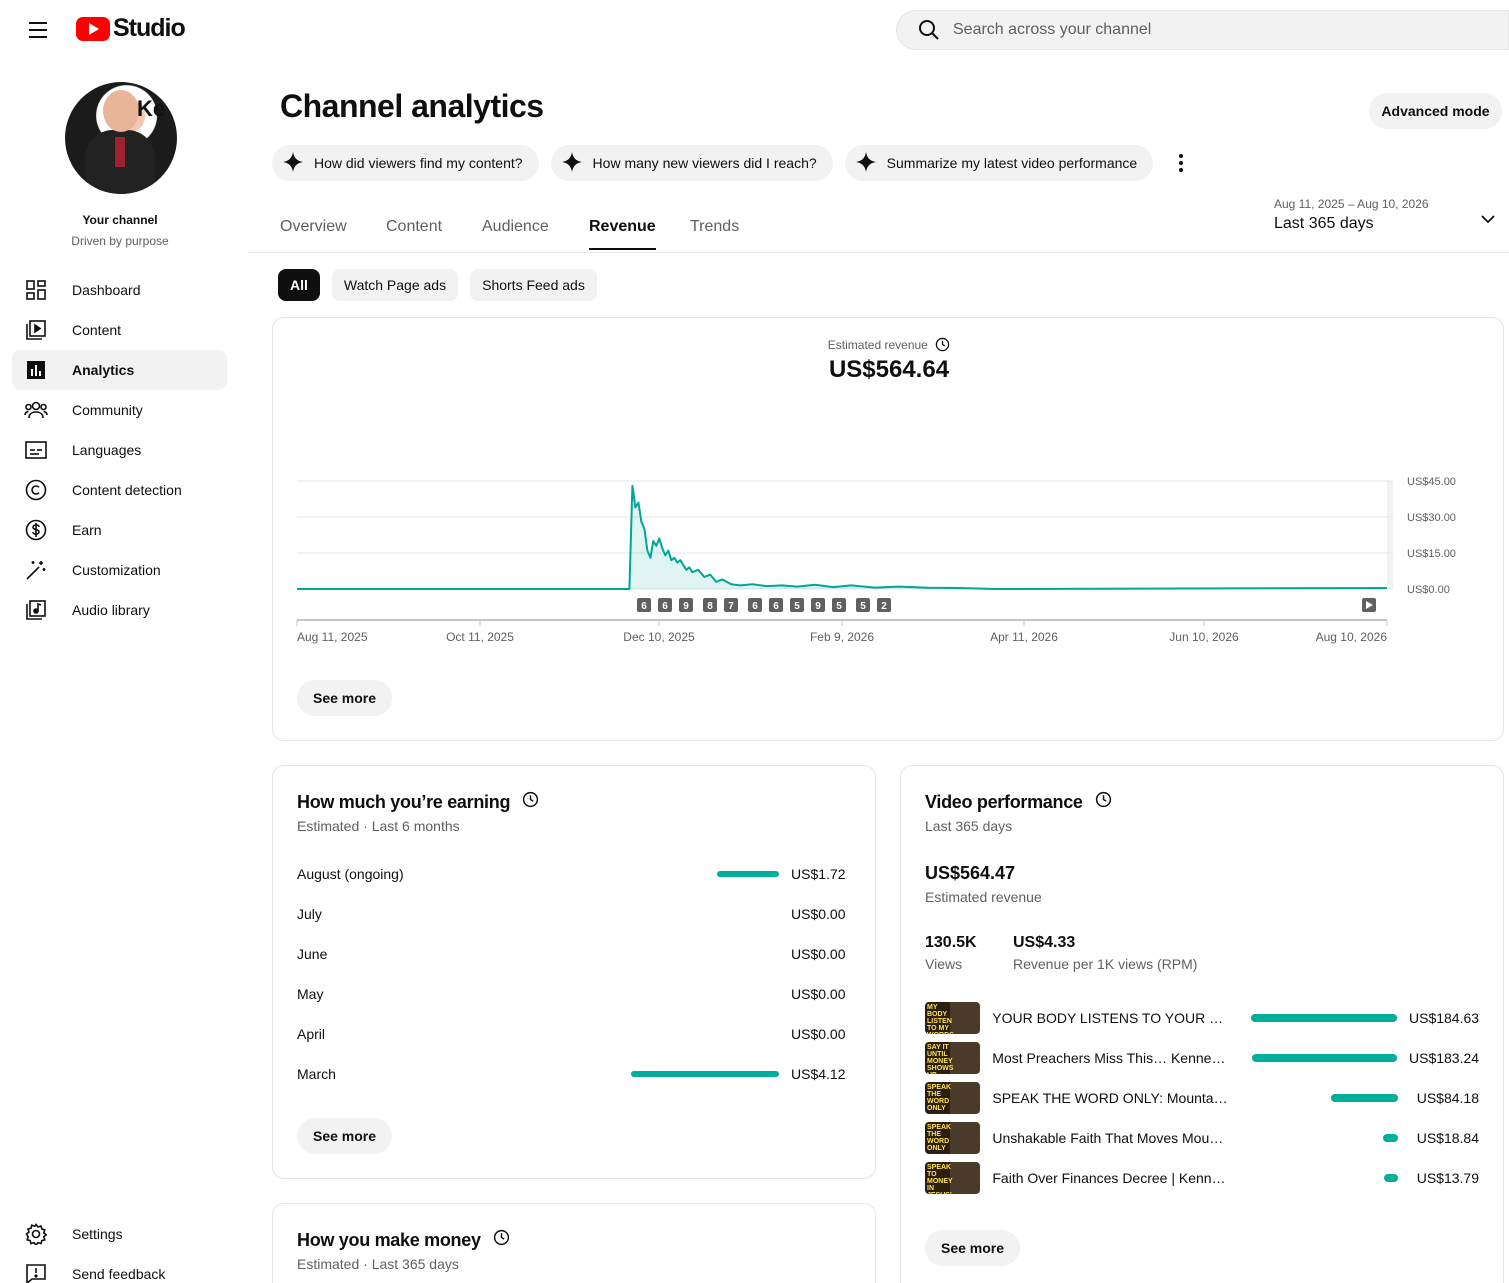 The image size is (1509, 1283). I want to click on tab-content: Content, so click(414, 227).